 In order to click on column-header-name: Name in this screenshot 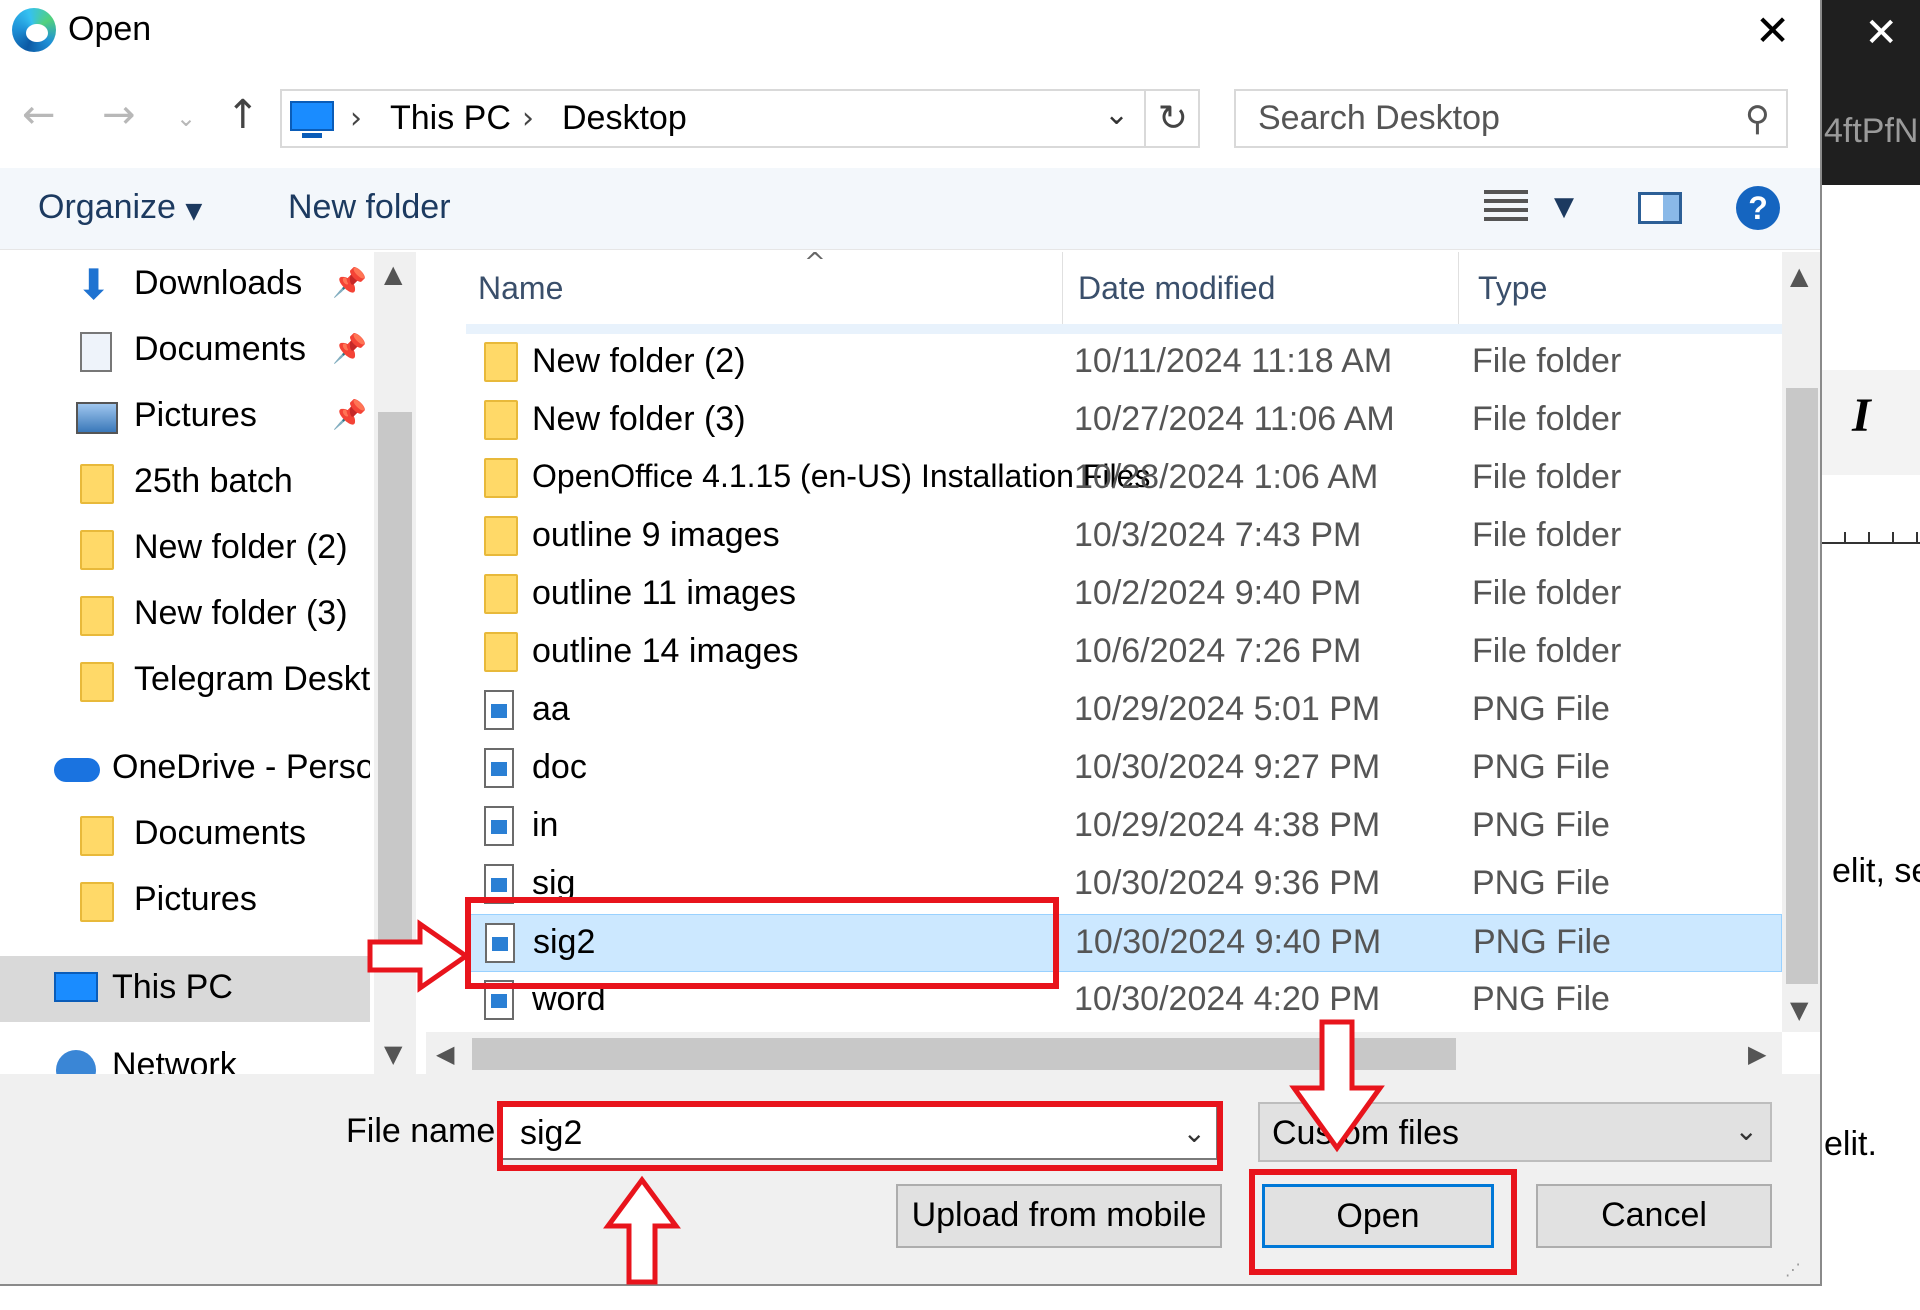, I will do `click(520, 288)`.